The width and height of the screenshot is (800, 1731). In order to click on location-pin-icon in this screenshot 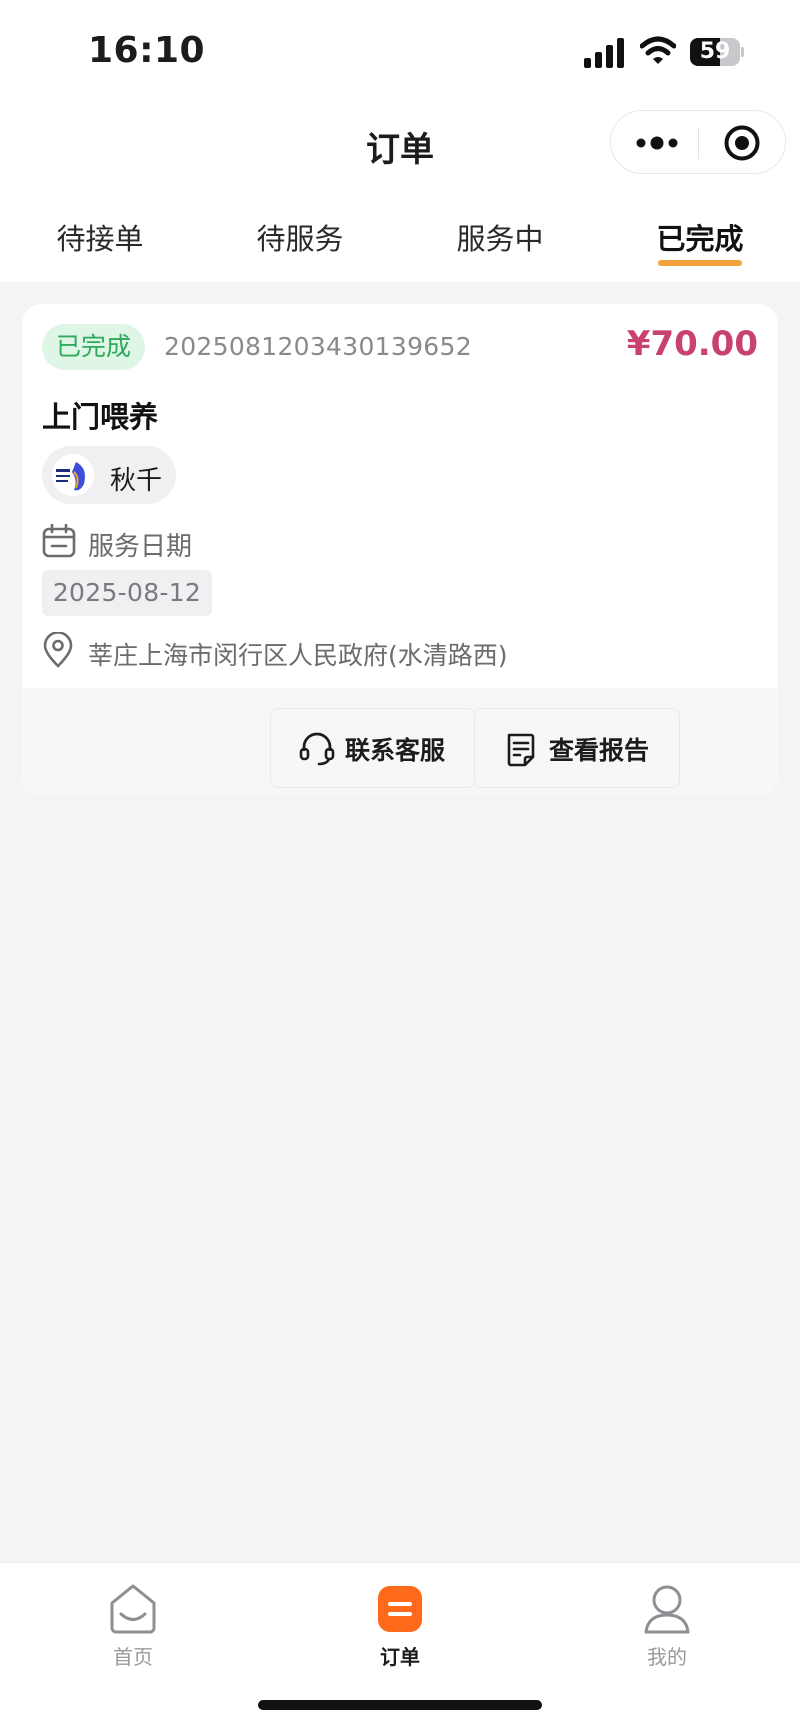, I will do `click(58, 650)`.